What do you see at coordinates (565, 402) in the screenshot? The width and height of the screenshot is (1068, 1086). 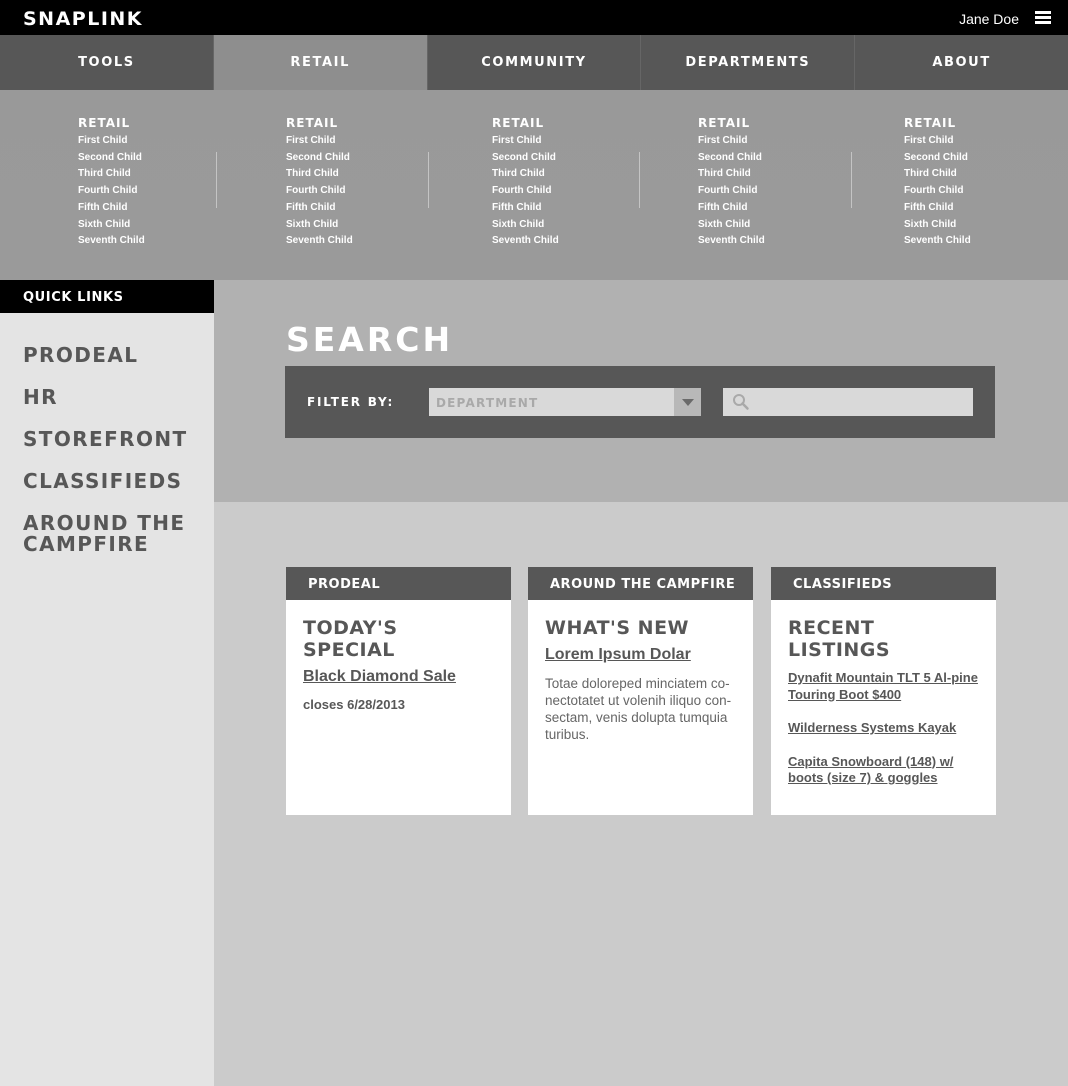 I see `department-select: DEPARTMENT` at bounding box center [565, 402].